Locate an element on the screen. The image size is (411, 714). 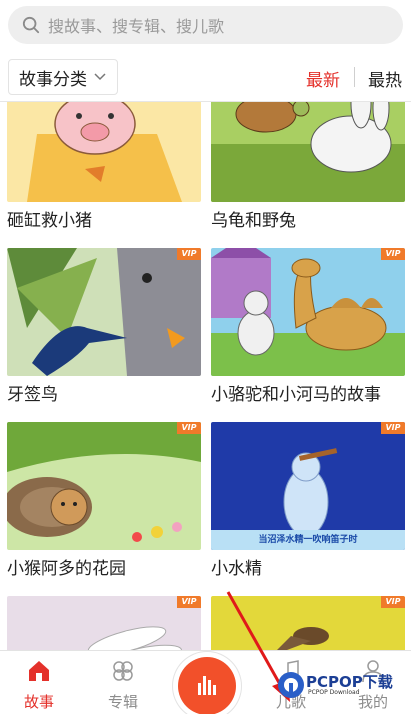
player-button is located at coordinates (207, 685).